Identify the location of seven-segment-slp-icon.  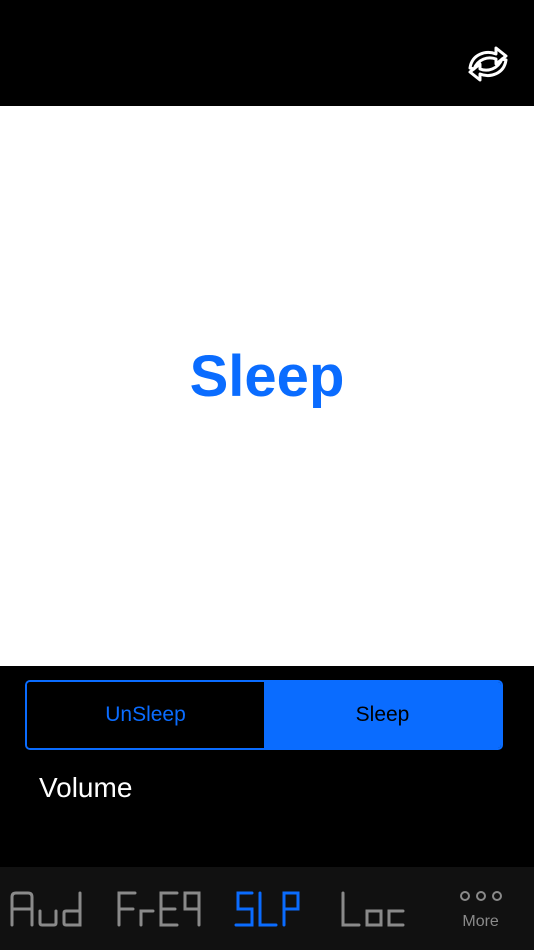
(267, 908).